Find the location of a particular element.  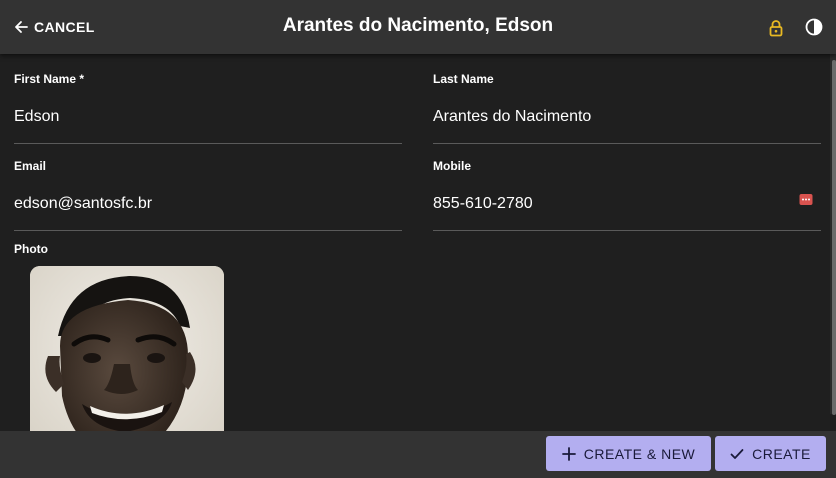

lock-button is located at coordinates (776, 28).